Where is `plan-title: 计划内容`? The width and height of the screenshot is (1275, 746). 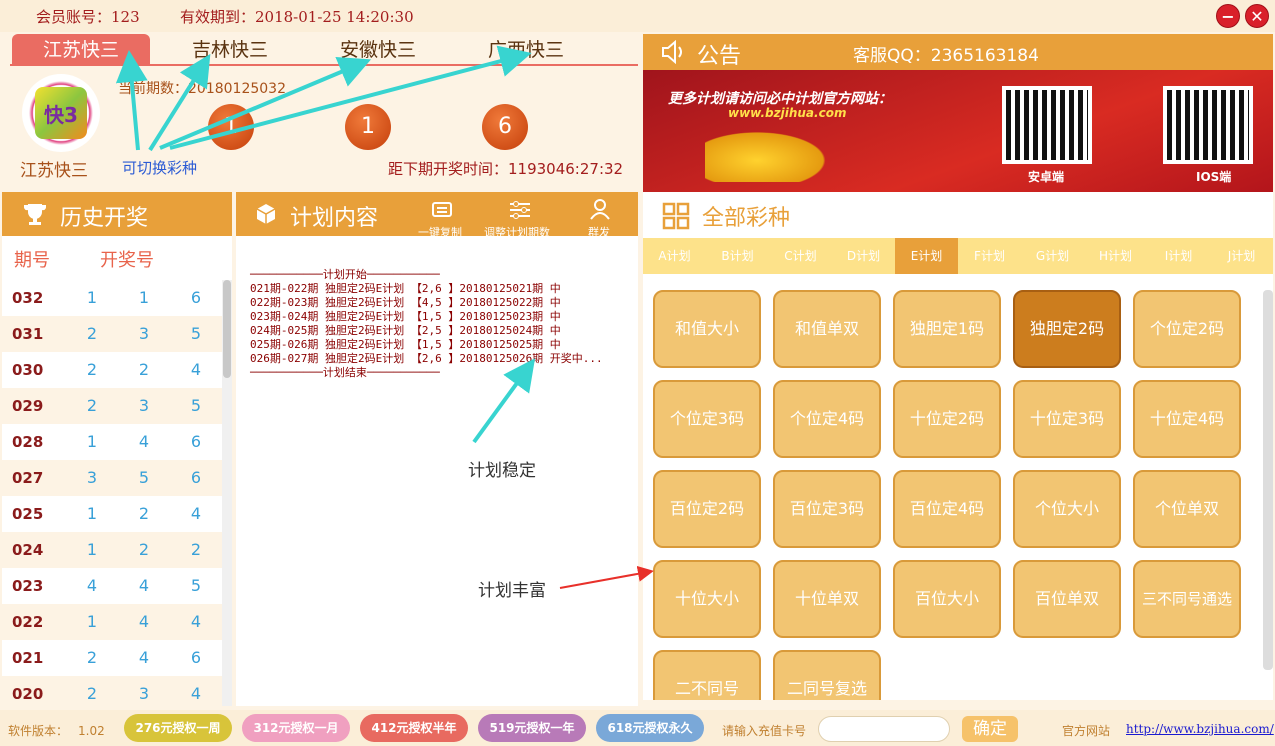
plan-title: 计划内容 is located at coordinates (334, 218).